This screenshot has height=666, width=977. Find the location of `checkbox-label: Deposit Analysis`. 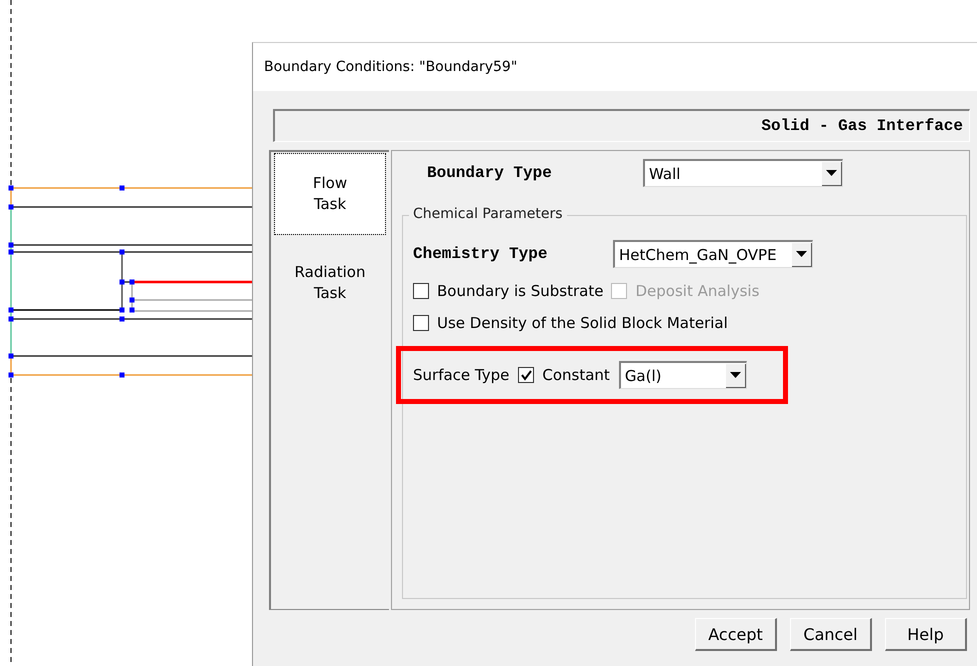

checkbox-label: Deposit Analysis is located at coordinates (697, 291).